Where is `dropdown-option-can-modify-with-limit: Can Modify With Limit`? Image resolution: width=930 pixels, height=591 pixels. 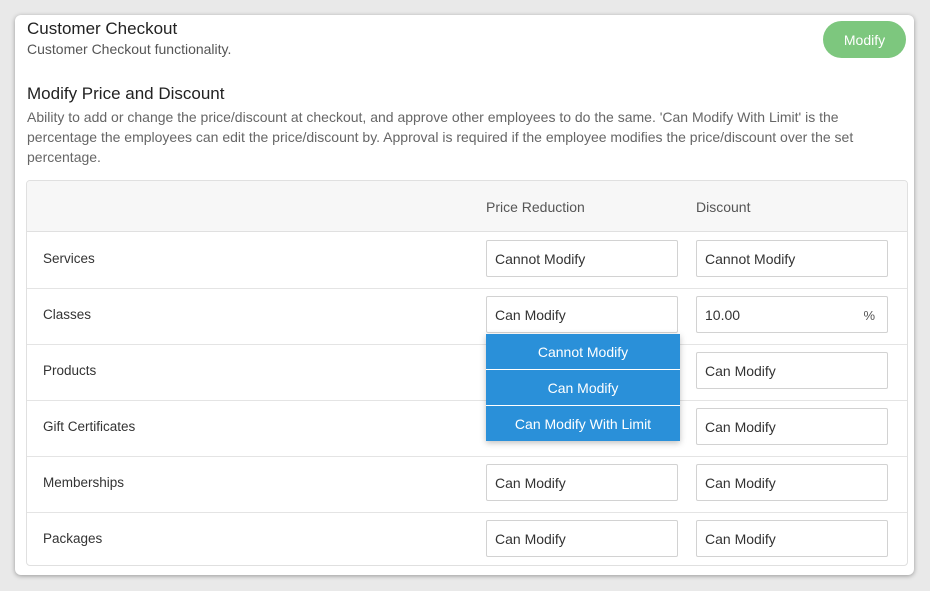
dropdown-option-can-modify-with-limit: Can Modify With Limit is located at coordinates (583, 423).